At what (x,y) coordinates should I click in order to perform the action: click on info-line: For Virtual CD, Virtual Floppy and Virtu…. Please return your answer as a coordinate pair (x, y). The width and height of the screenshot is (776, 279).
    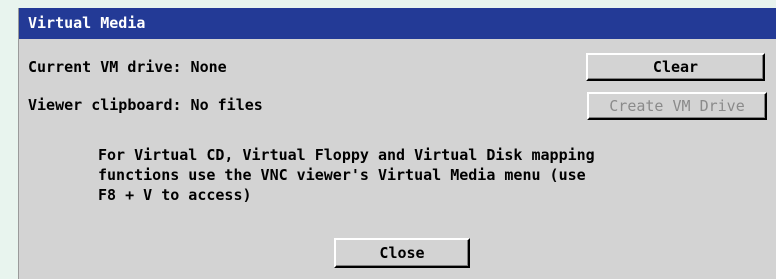
    Looking at the image, I should click on (346, 155).